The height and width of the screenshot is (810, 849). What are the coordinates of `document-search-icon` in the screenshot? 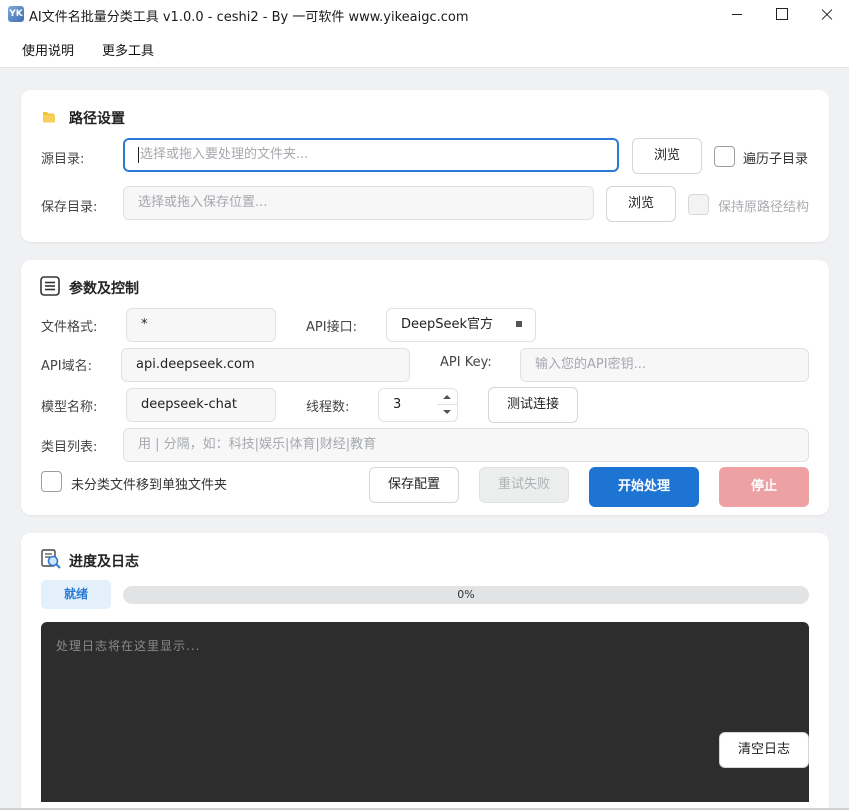 It's located at (51, 559).